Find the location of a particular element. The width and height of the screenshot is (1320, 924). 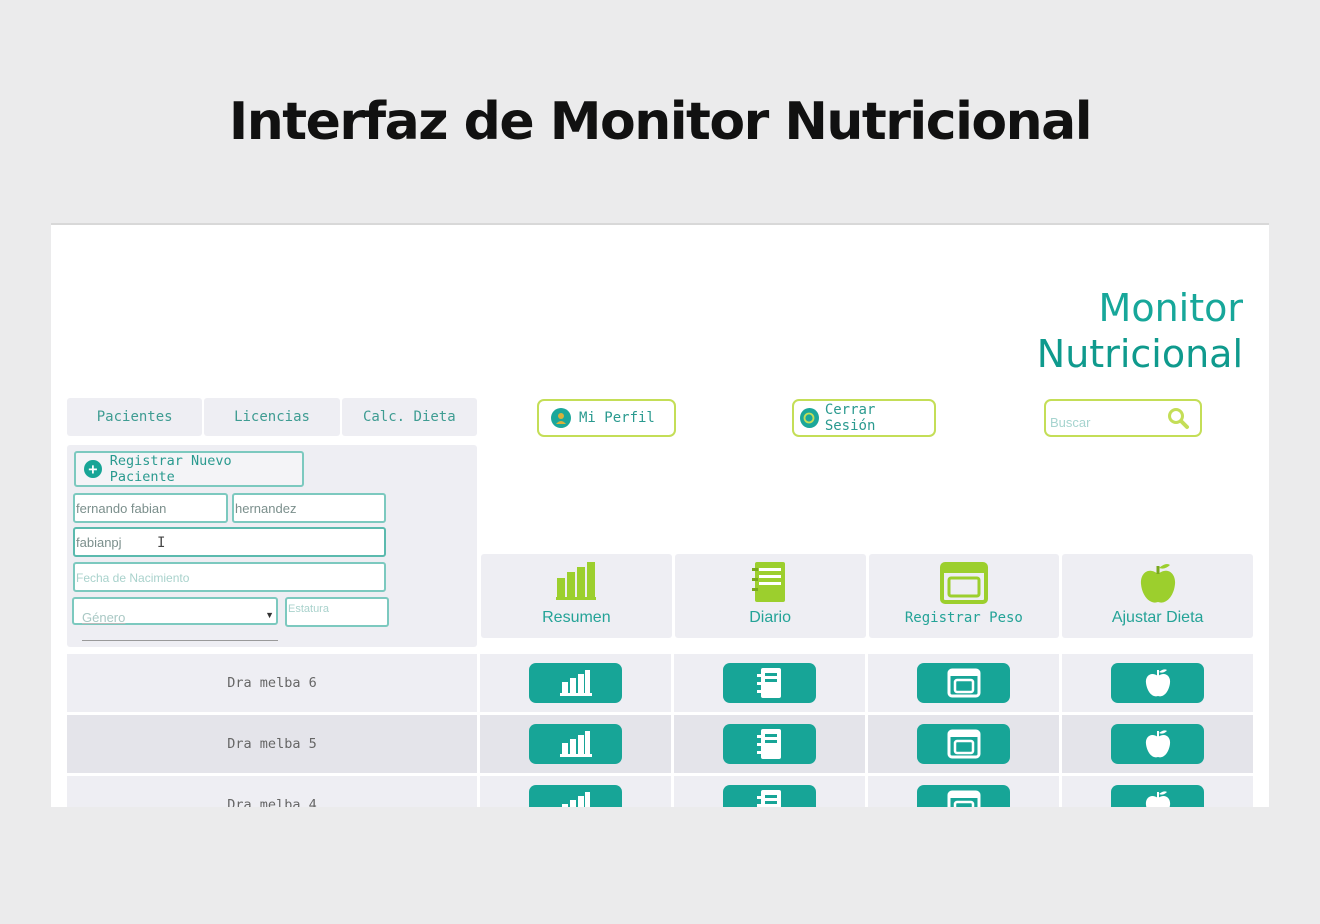

profile-label: Mi Perfil is located at coordinates (617, 418).